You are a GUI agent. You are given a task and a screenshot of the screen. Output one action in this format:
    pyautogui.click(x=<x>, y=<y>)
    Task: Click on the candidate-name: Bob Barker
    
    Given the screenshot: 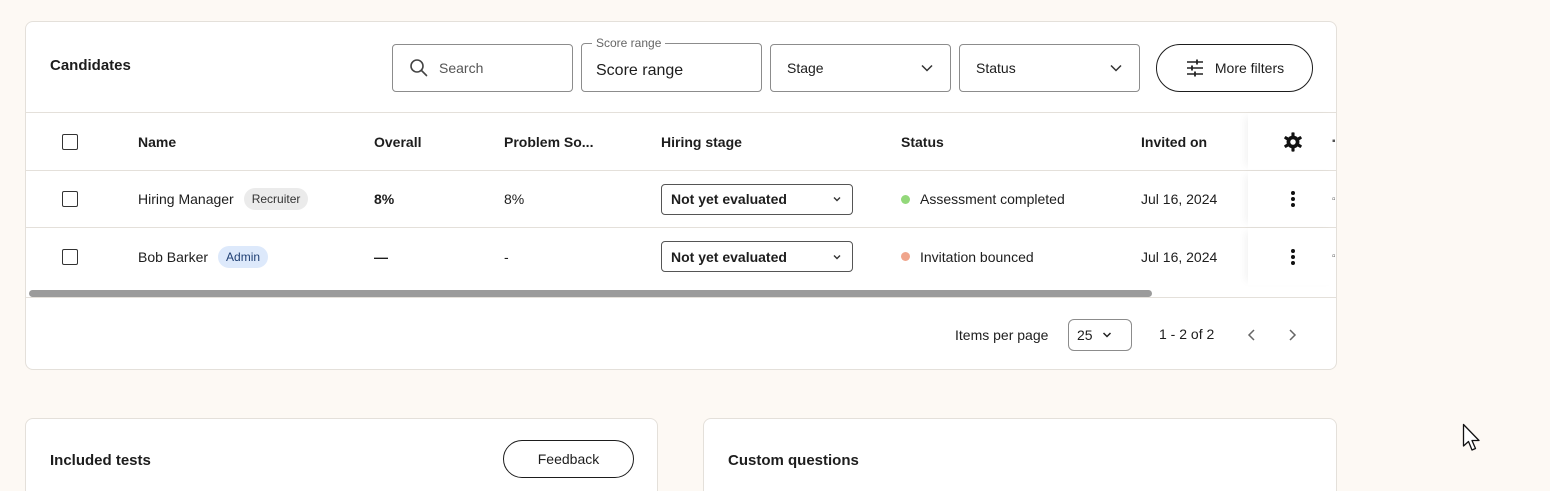 What is the action you would take?
    pyautogui.click(x=173, y=257)
    